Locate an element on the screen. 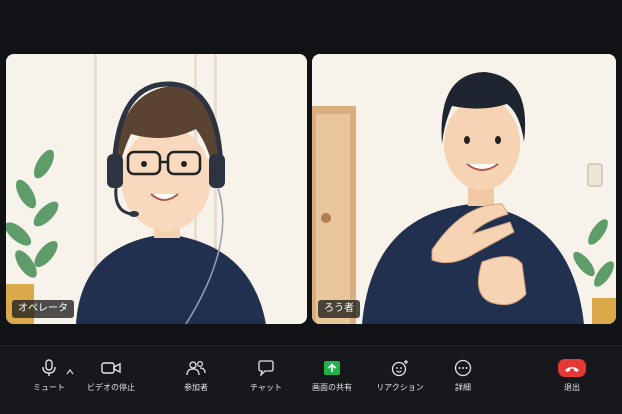  leave-label: 退出 is located at coordinates (572, 387).